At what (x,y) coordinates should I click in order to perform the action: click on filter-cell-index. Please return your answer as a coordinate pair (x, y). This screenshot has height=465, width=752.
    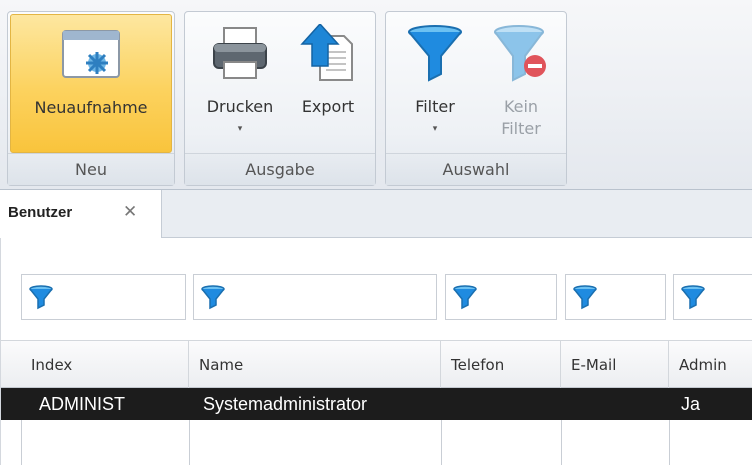
    Looking at the image, I should click on (103, 297).